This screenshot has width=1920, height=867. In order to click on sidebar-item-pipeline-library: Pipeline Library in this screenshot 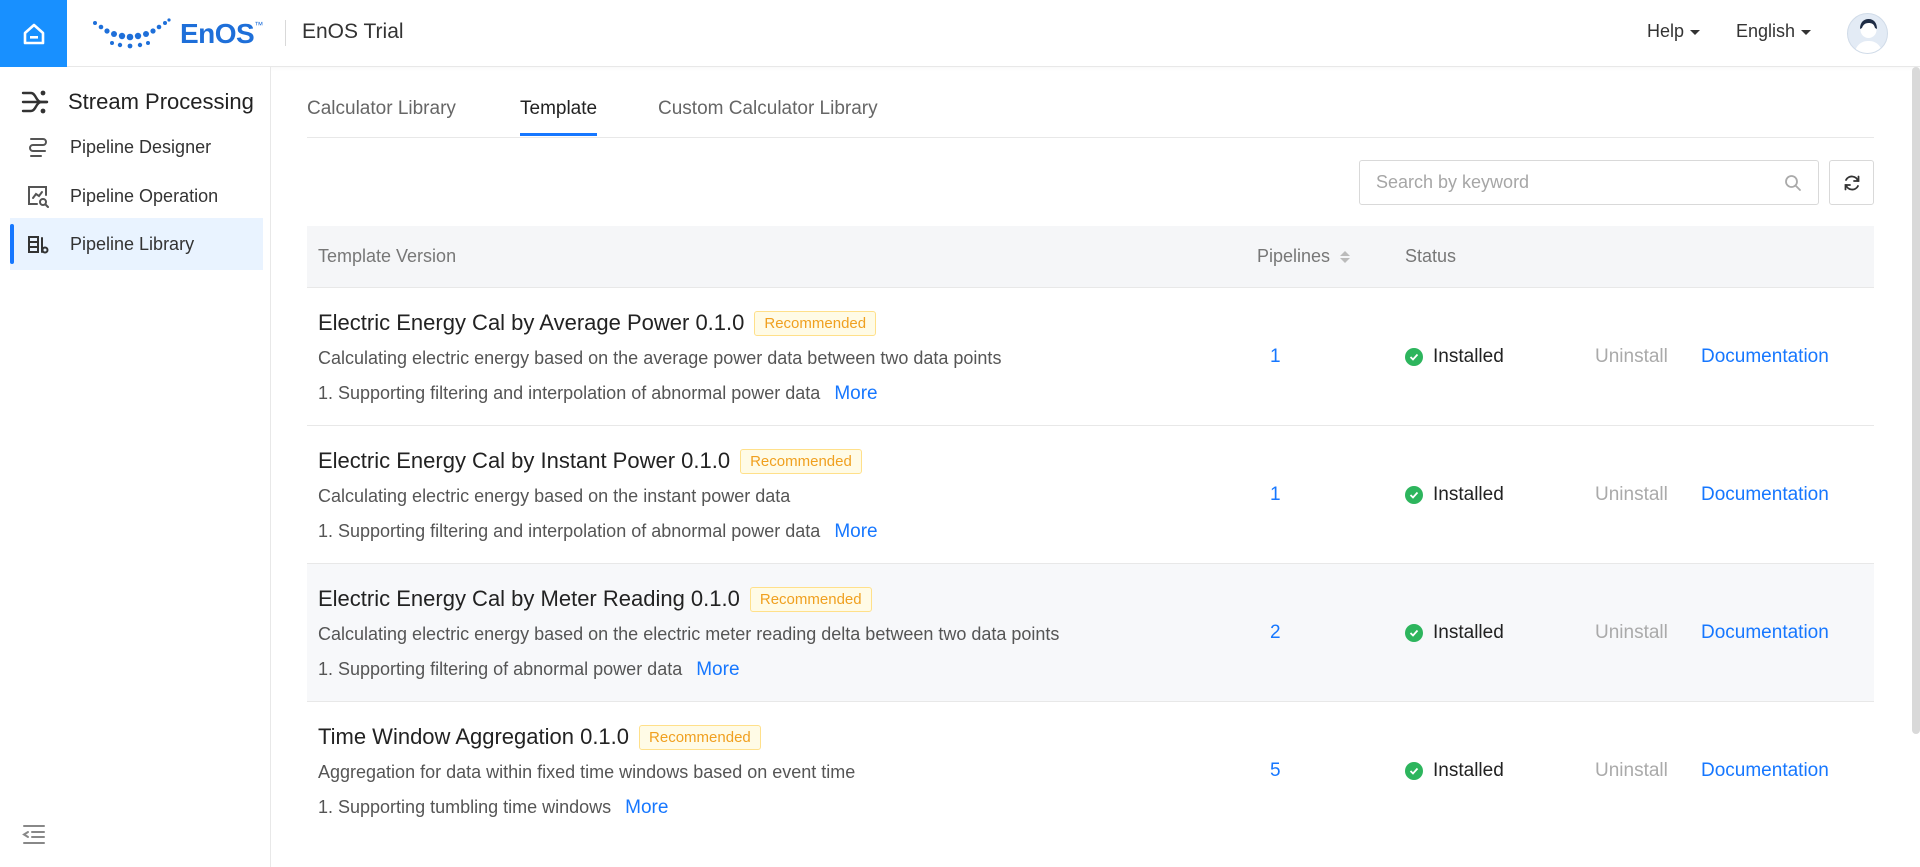, I will do `click(136, 244)`.